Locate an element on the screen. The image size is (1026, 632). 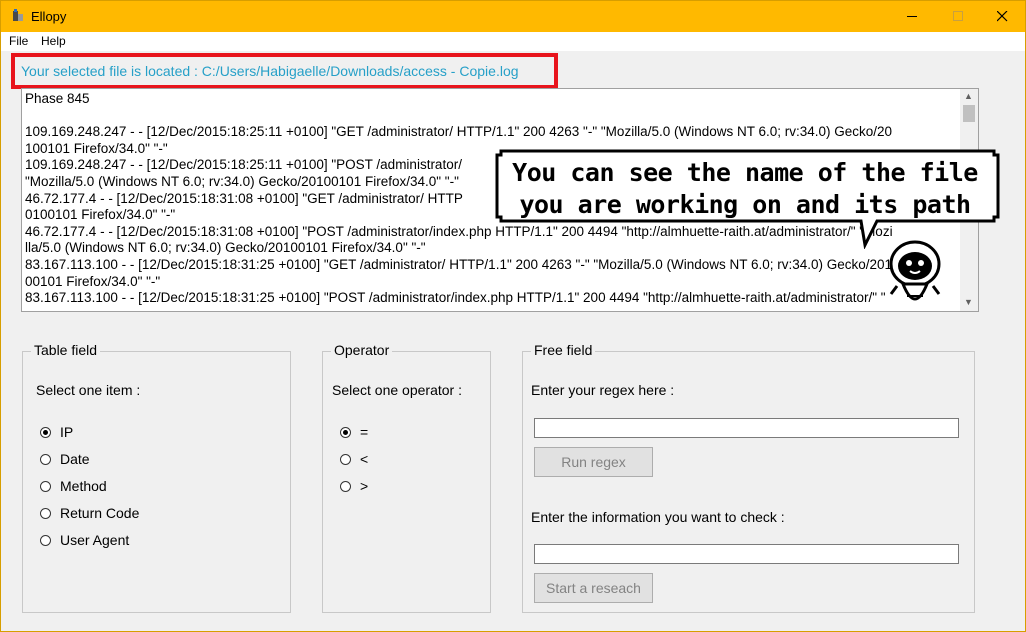
radio-label-ip: IP is located at coordinates (66, 432).